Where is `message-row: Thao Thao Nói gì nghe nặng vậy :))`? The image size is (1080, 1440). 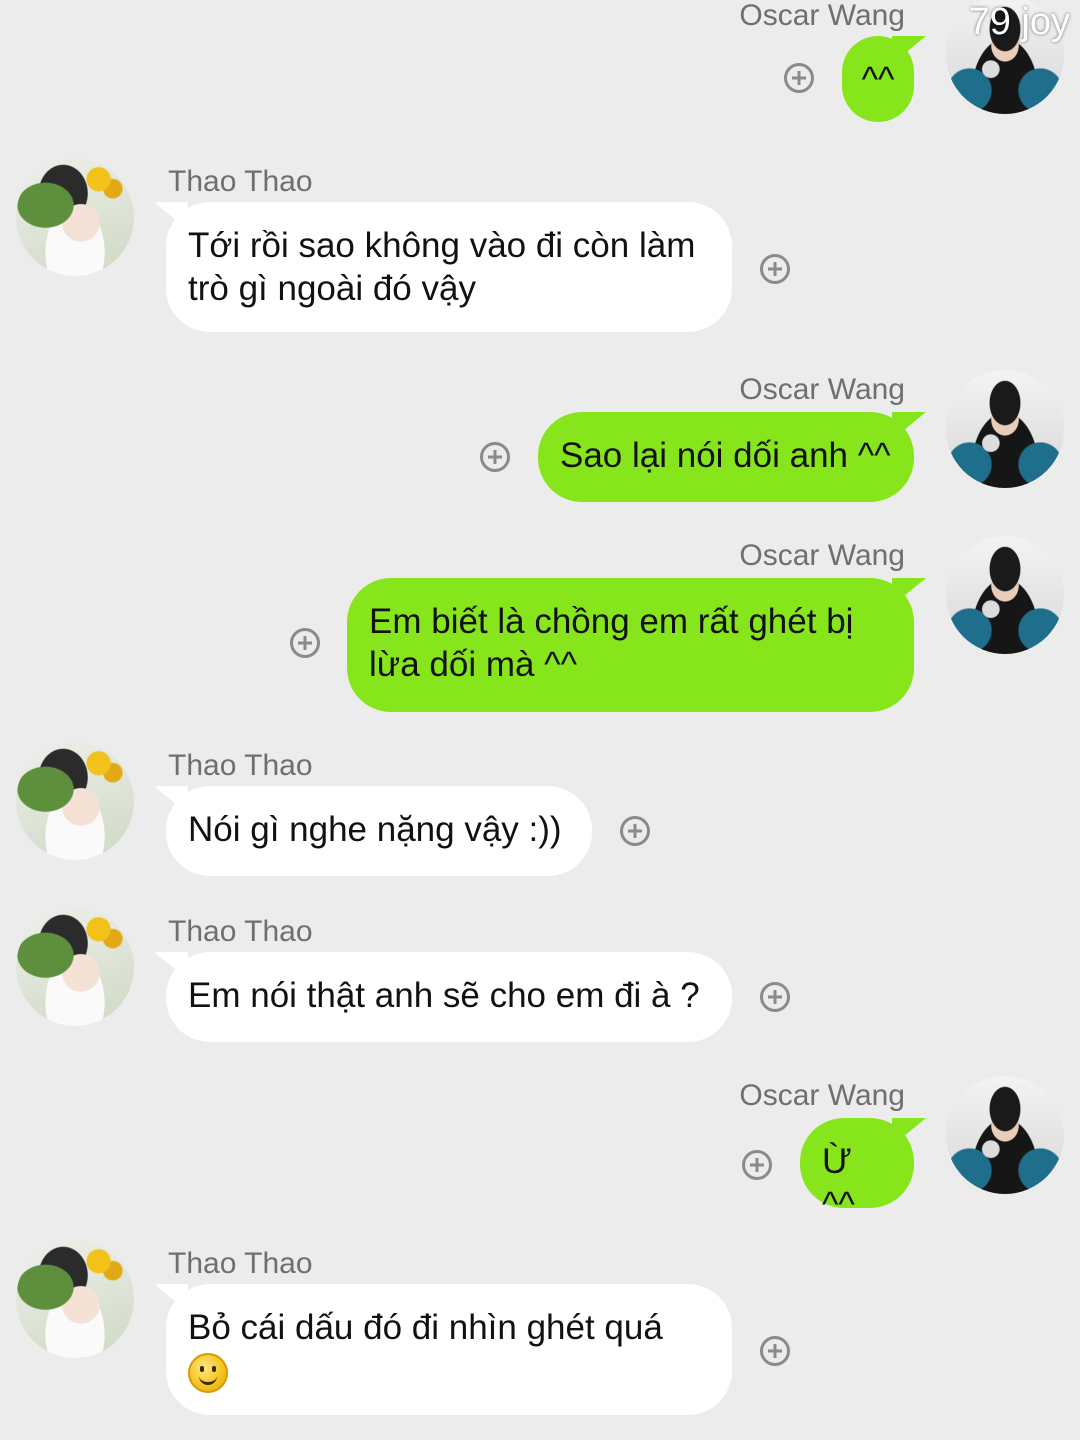 message-row: Thao Thao Nói gì nghe nặng vậy :)) is located at coordinates (540, 810).